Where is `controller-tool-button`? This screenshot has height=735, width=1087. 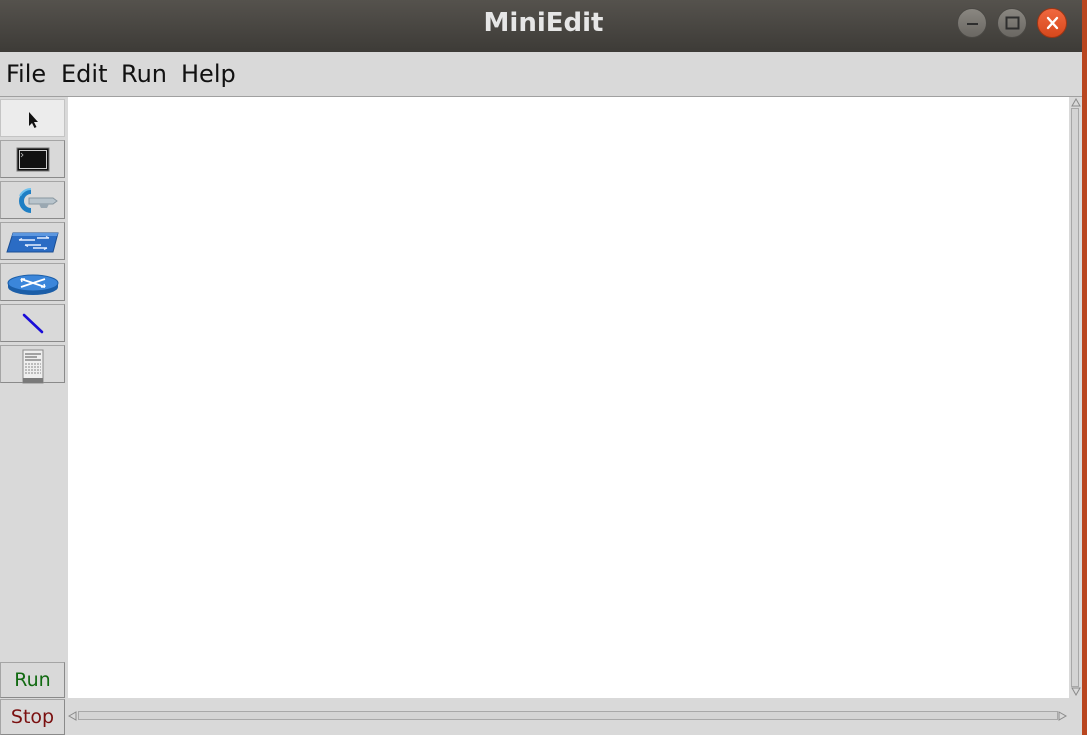 controller-tool-button is located at coordinates (32, 200).